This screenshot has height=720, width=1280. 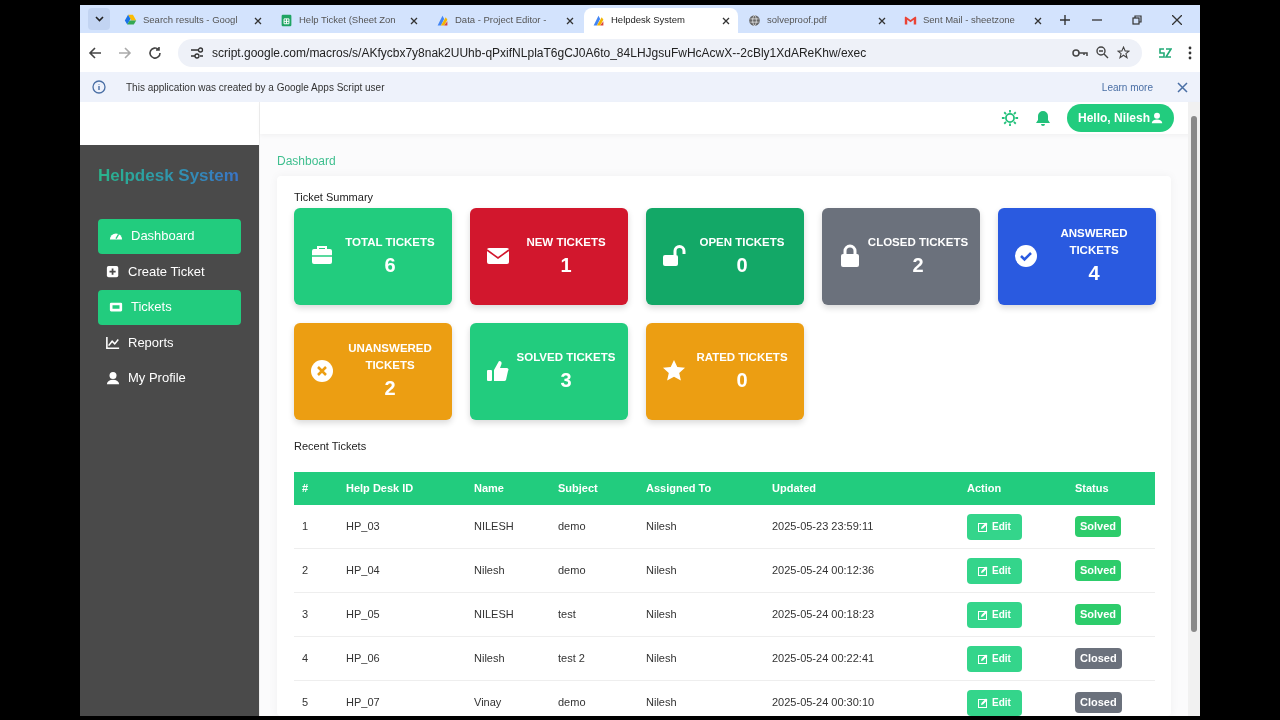 I want to click on table-cell-text: HP_05, so click(x=363, y=615).